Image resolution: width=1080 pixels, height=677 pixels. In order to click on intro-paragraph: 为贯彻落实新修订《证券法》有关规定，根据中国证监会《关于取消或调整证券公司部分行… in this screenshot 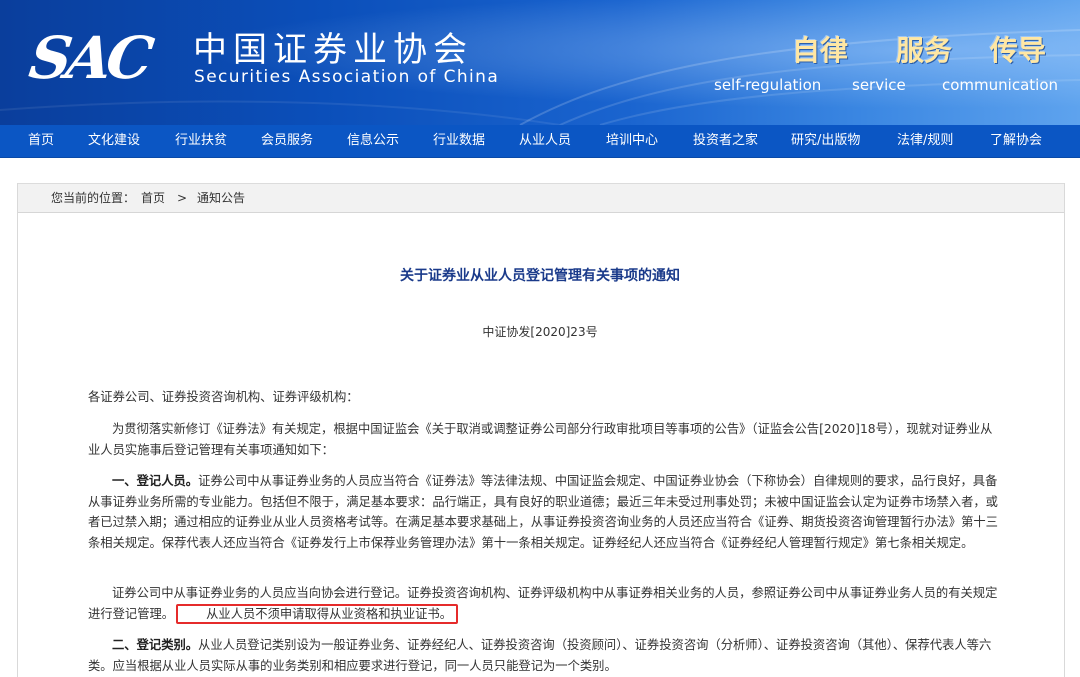, I will do `click(540, 439)`.